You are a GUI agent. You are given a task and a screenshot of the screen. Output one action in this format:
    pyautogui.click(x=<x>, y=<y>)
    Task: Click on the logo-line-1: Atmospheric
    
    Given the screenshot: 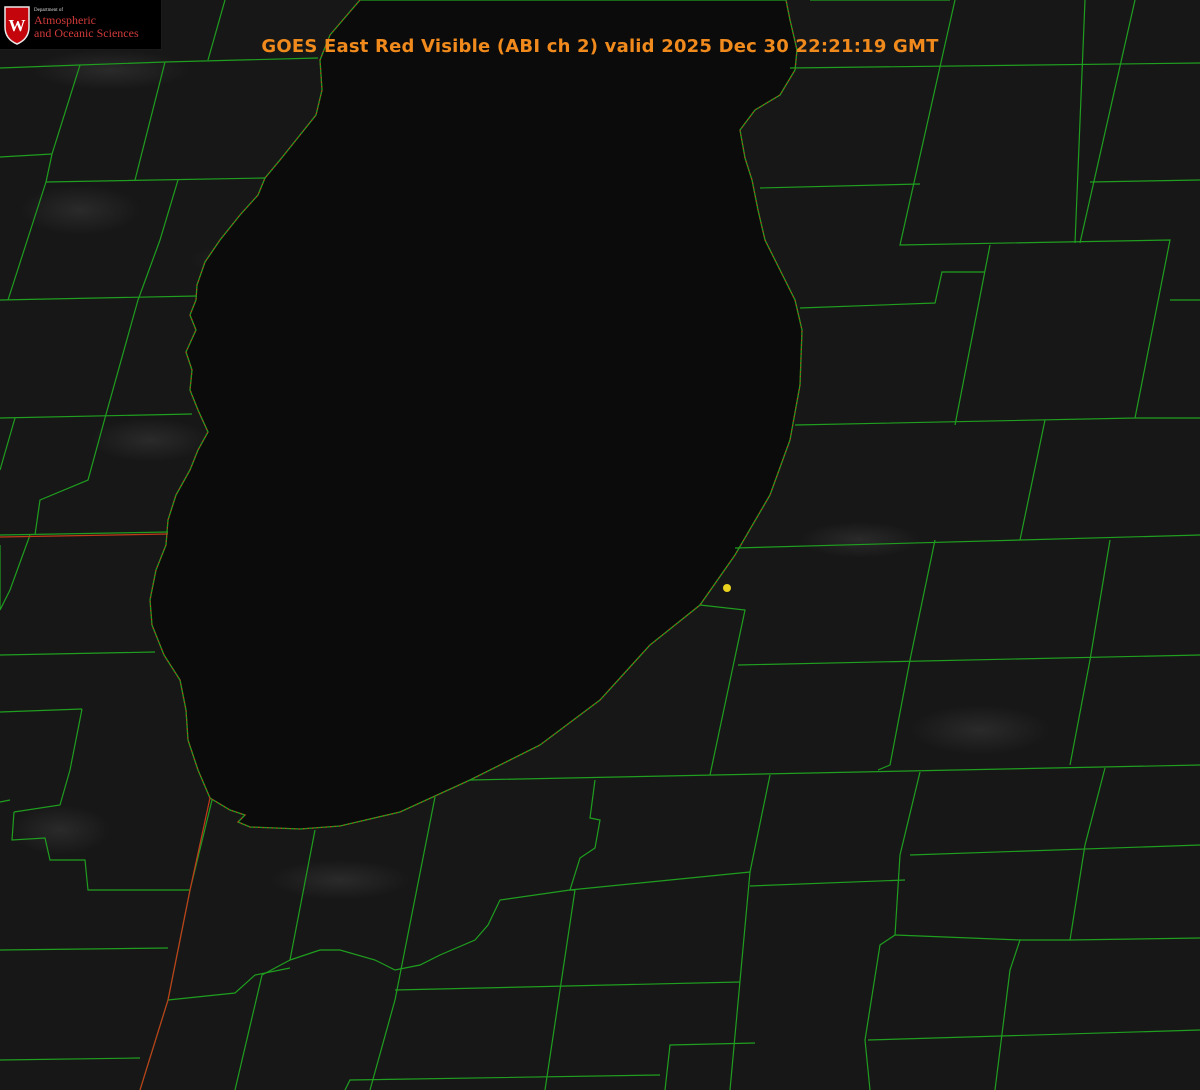 What is the action you would take?
    pyautogui.click(x=65, y=20)
    